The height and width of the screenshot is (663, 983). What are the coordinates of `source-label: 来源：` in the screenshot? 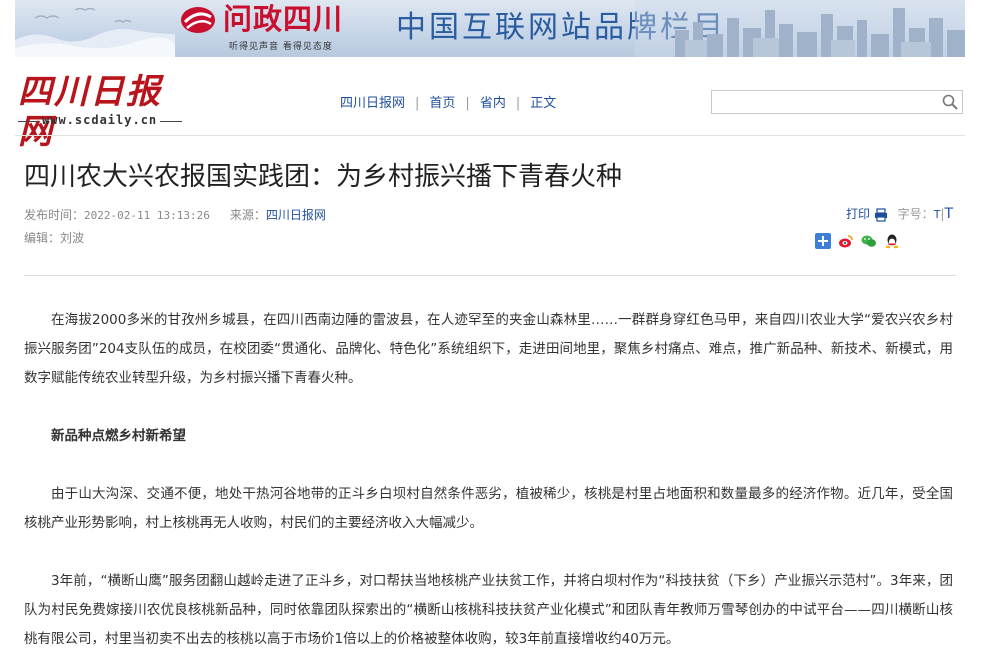 It's located at (247, 215).